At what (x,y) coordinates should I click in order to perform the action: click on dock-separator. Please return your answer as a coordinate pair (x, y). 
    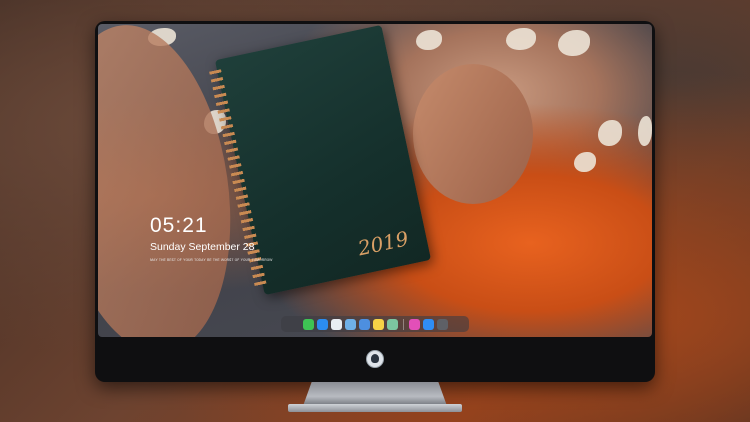
    Looking at the image, I should click on (403, 324).